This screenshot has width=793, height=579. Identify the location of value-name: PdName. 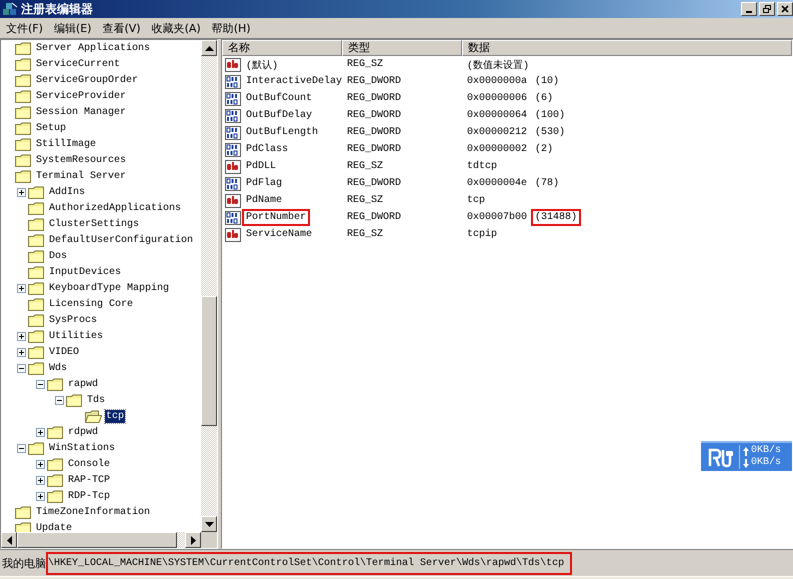
(264, 200).